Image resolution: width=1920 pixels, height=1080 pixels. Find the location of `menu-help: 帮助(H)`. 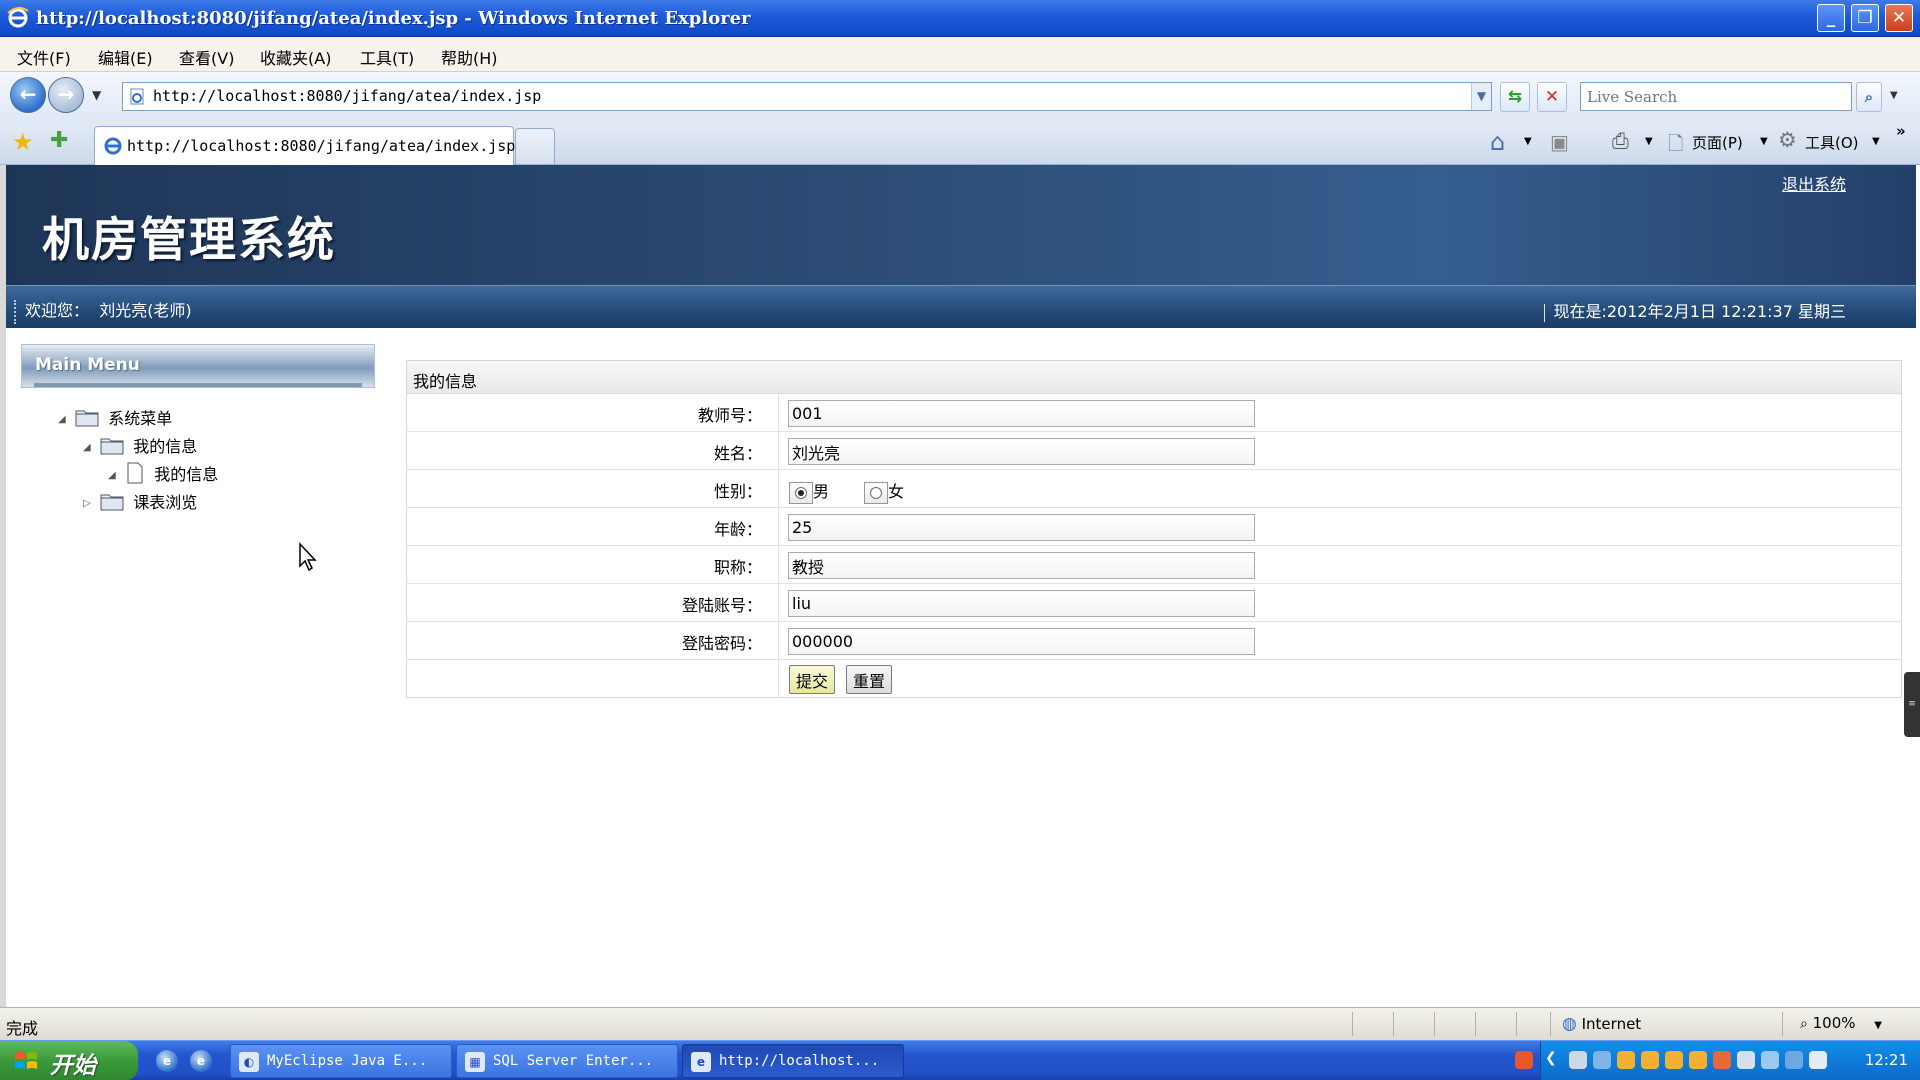

menu-help: 帮助(H) is located at coordinates (469, 57).